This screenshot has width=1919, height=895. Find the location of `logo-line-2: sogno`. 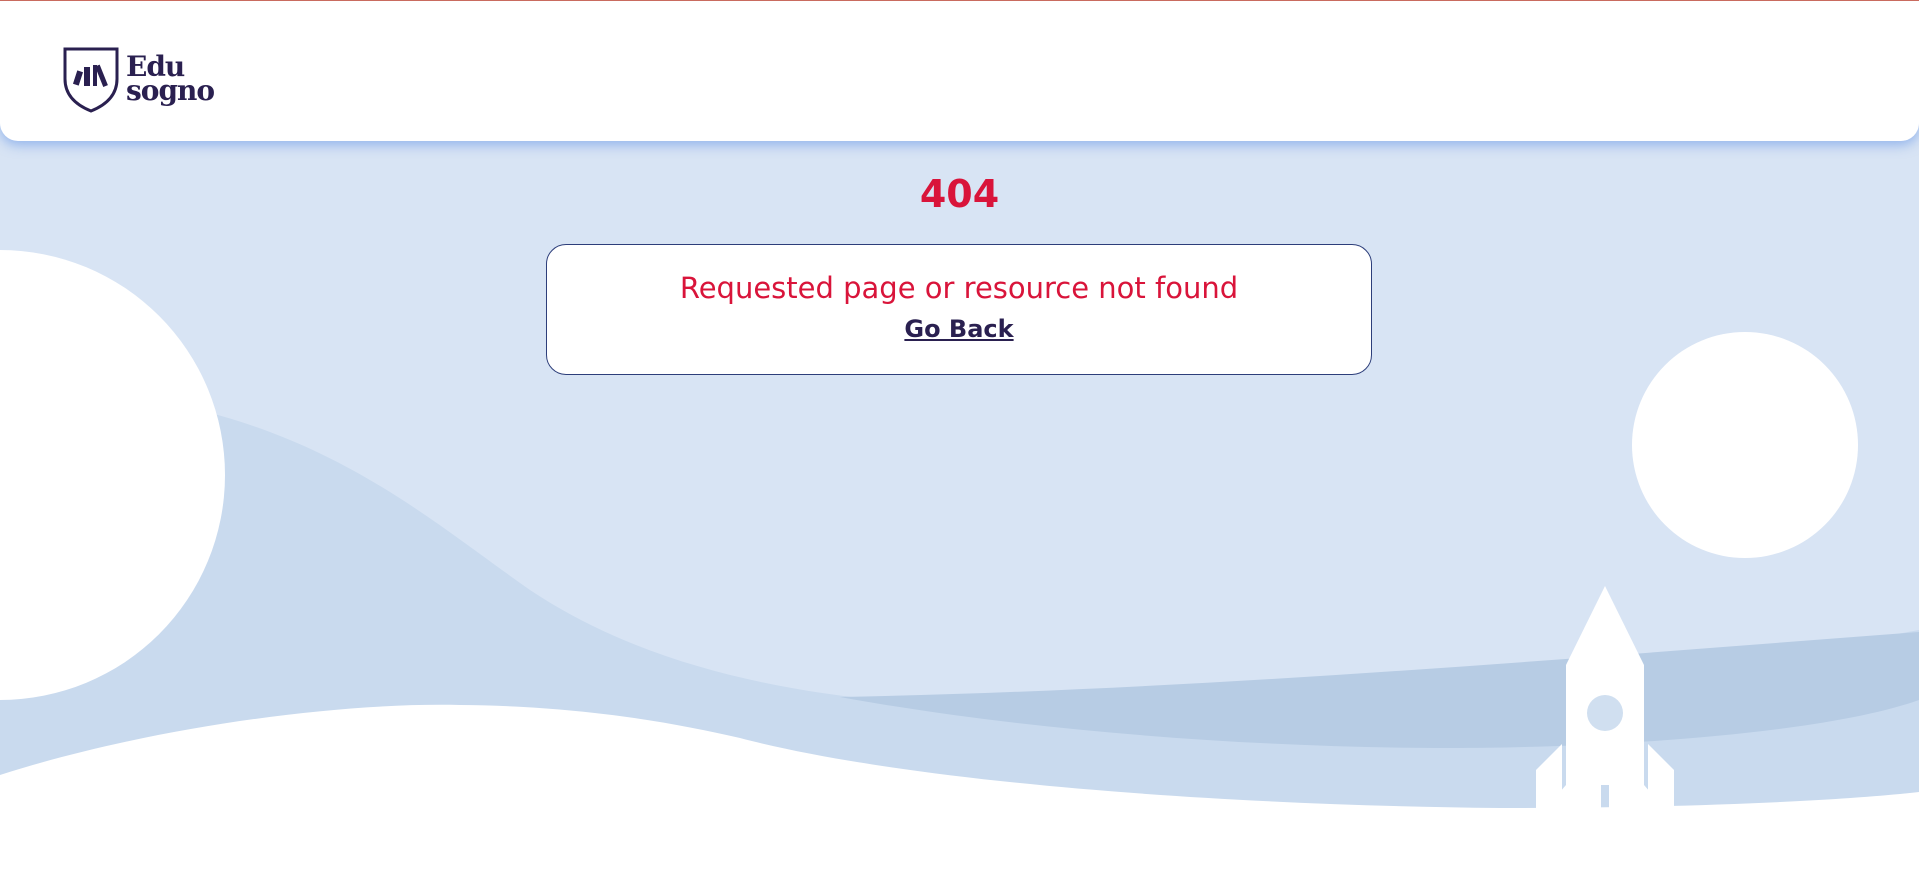

logo-line-2: sogno is located at coordinates (170, 90).